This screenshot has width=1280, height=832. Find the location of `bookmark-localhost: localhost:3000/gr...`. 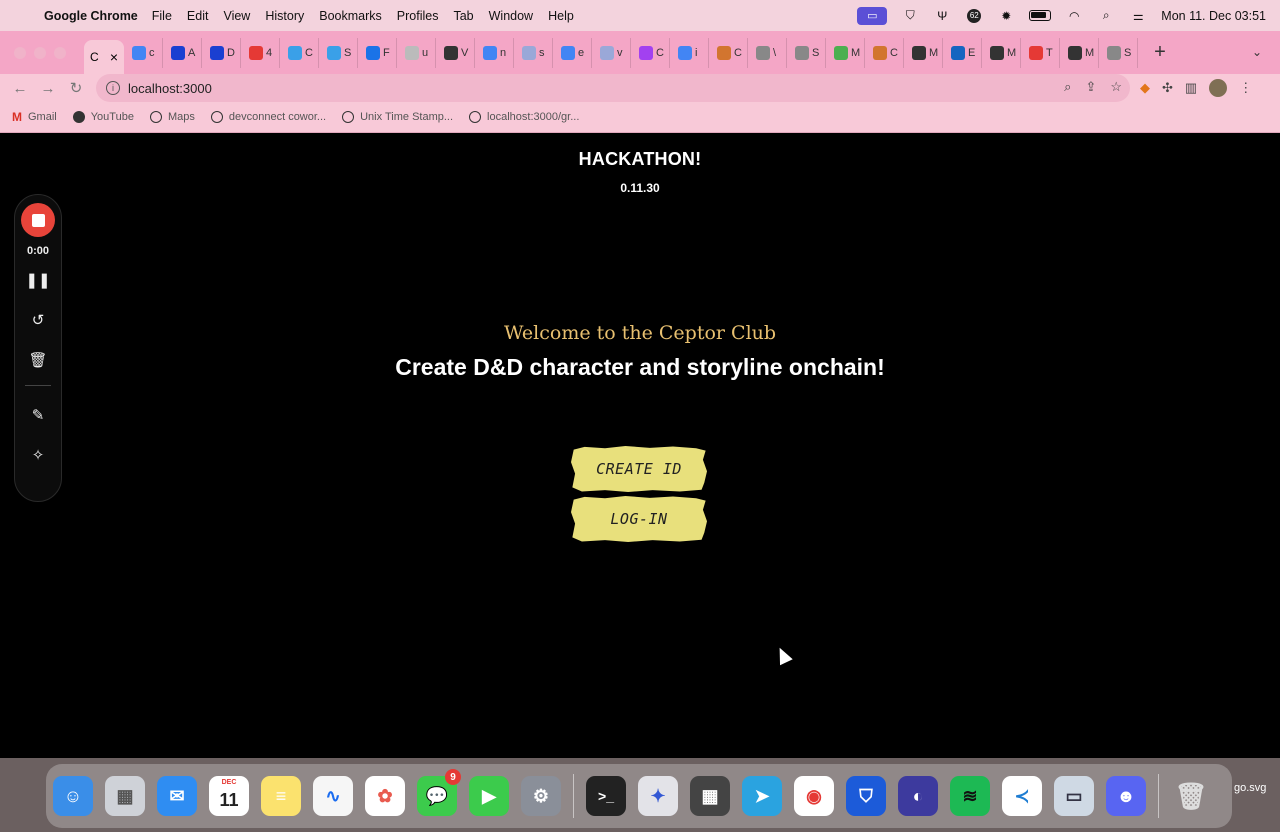

bookmark-localhost: localhost:3000/gr... is located at coordinates (524, 117).